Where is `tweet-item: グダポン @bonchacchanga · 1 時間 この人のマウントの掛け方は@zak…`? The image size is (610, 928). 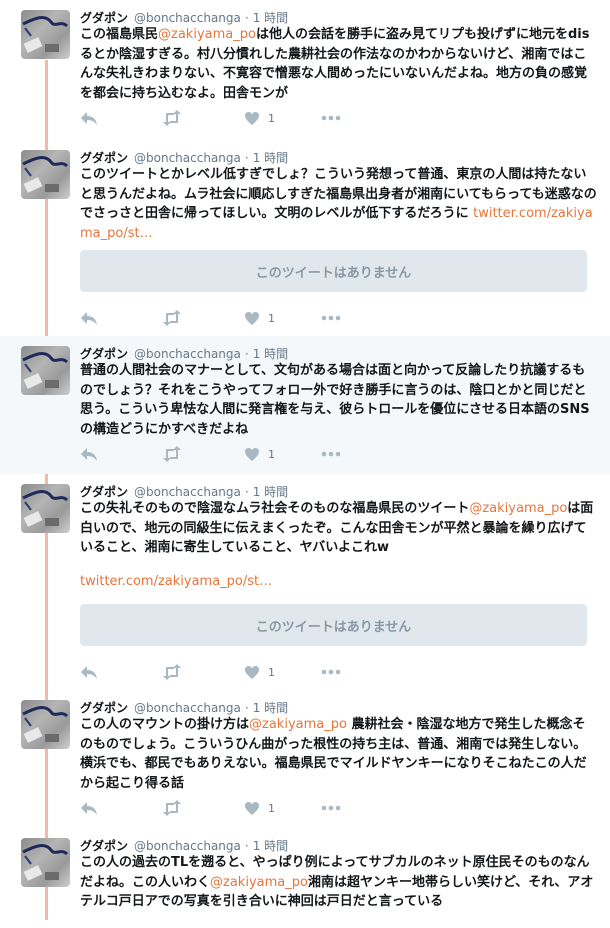
tweet-item: グダポン @bonchacchanga · 1 時間 この人のマウントの掛け方は@zak… is located at coordinates (305, 759).